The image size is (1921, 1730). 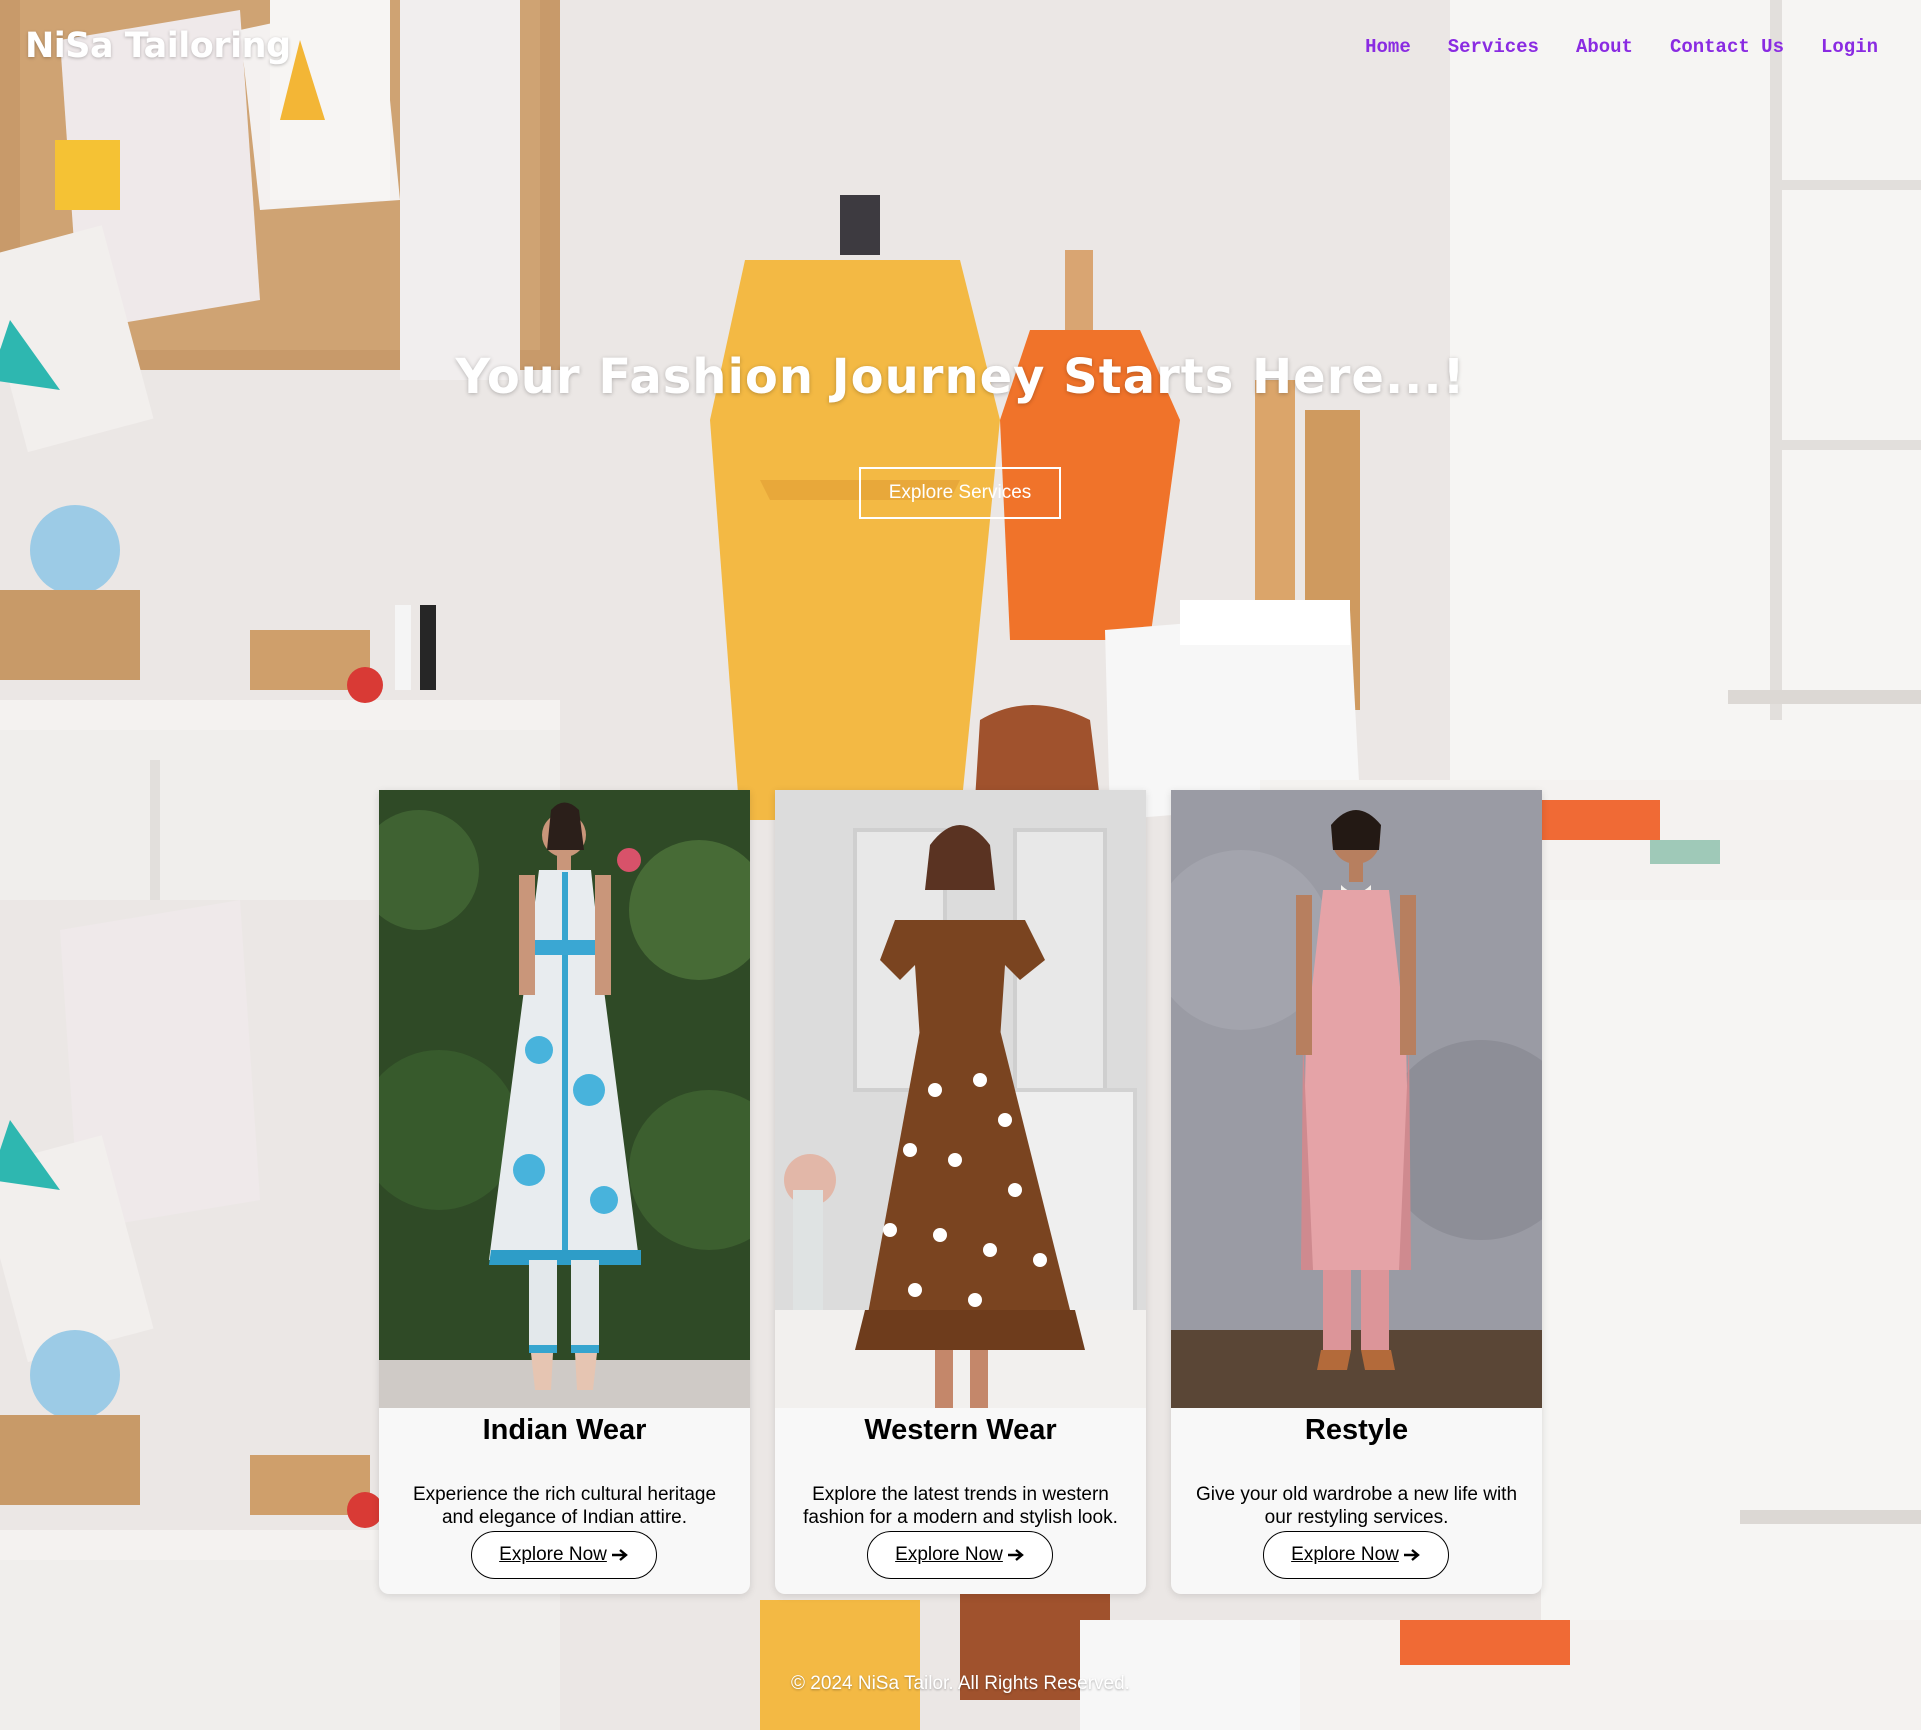 I want to click on brand-logo-text: NiSa Tailoring, so click(x=158, y=46).